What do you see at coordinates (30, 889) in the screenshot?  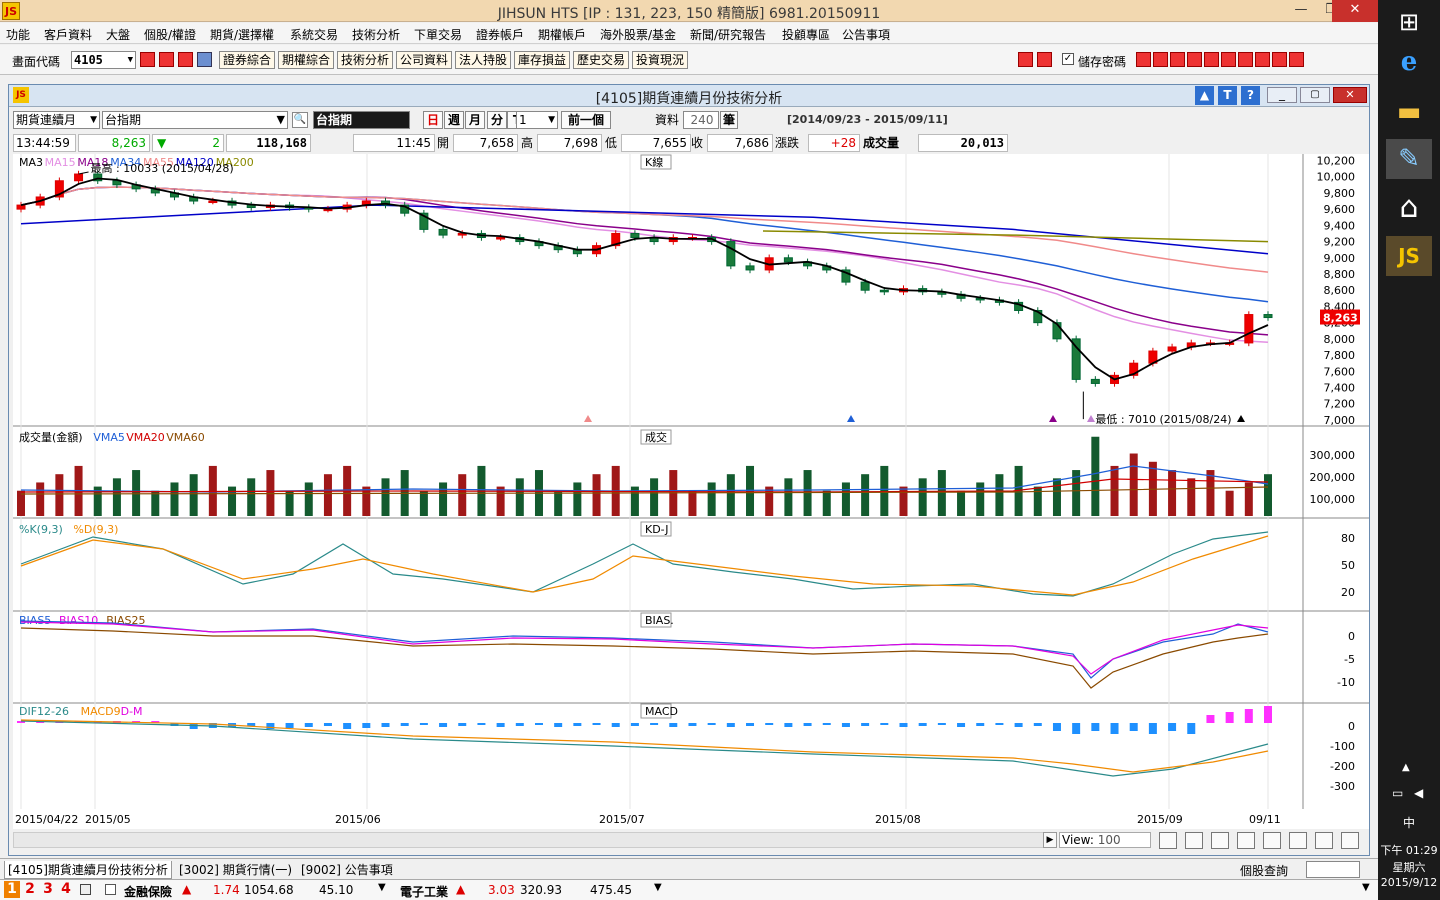 I see `page-number-button: 2` at bounding box center [30, 889].